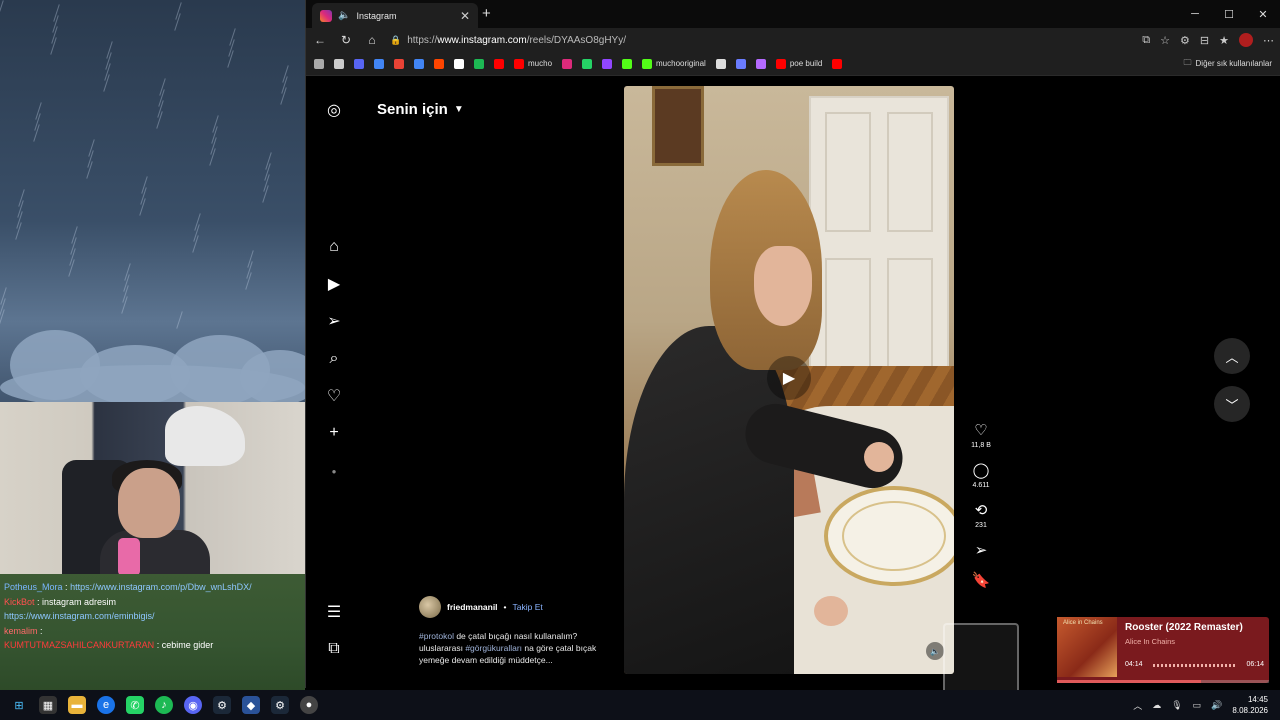 The width and height of the screenshot is (1280, 720). Describe the element at coordinates (346, 40) in the screenshot. I see `reload-icon: ↻` at that location.